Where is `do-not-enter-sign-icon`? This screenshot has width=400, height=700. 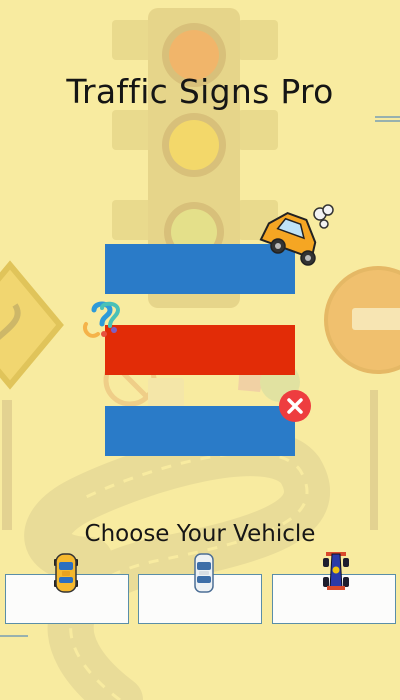
do-not-enter-sign-icon is located at coordinates (362, 398).